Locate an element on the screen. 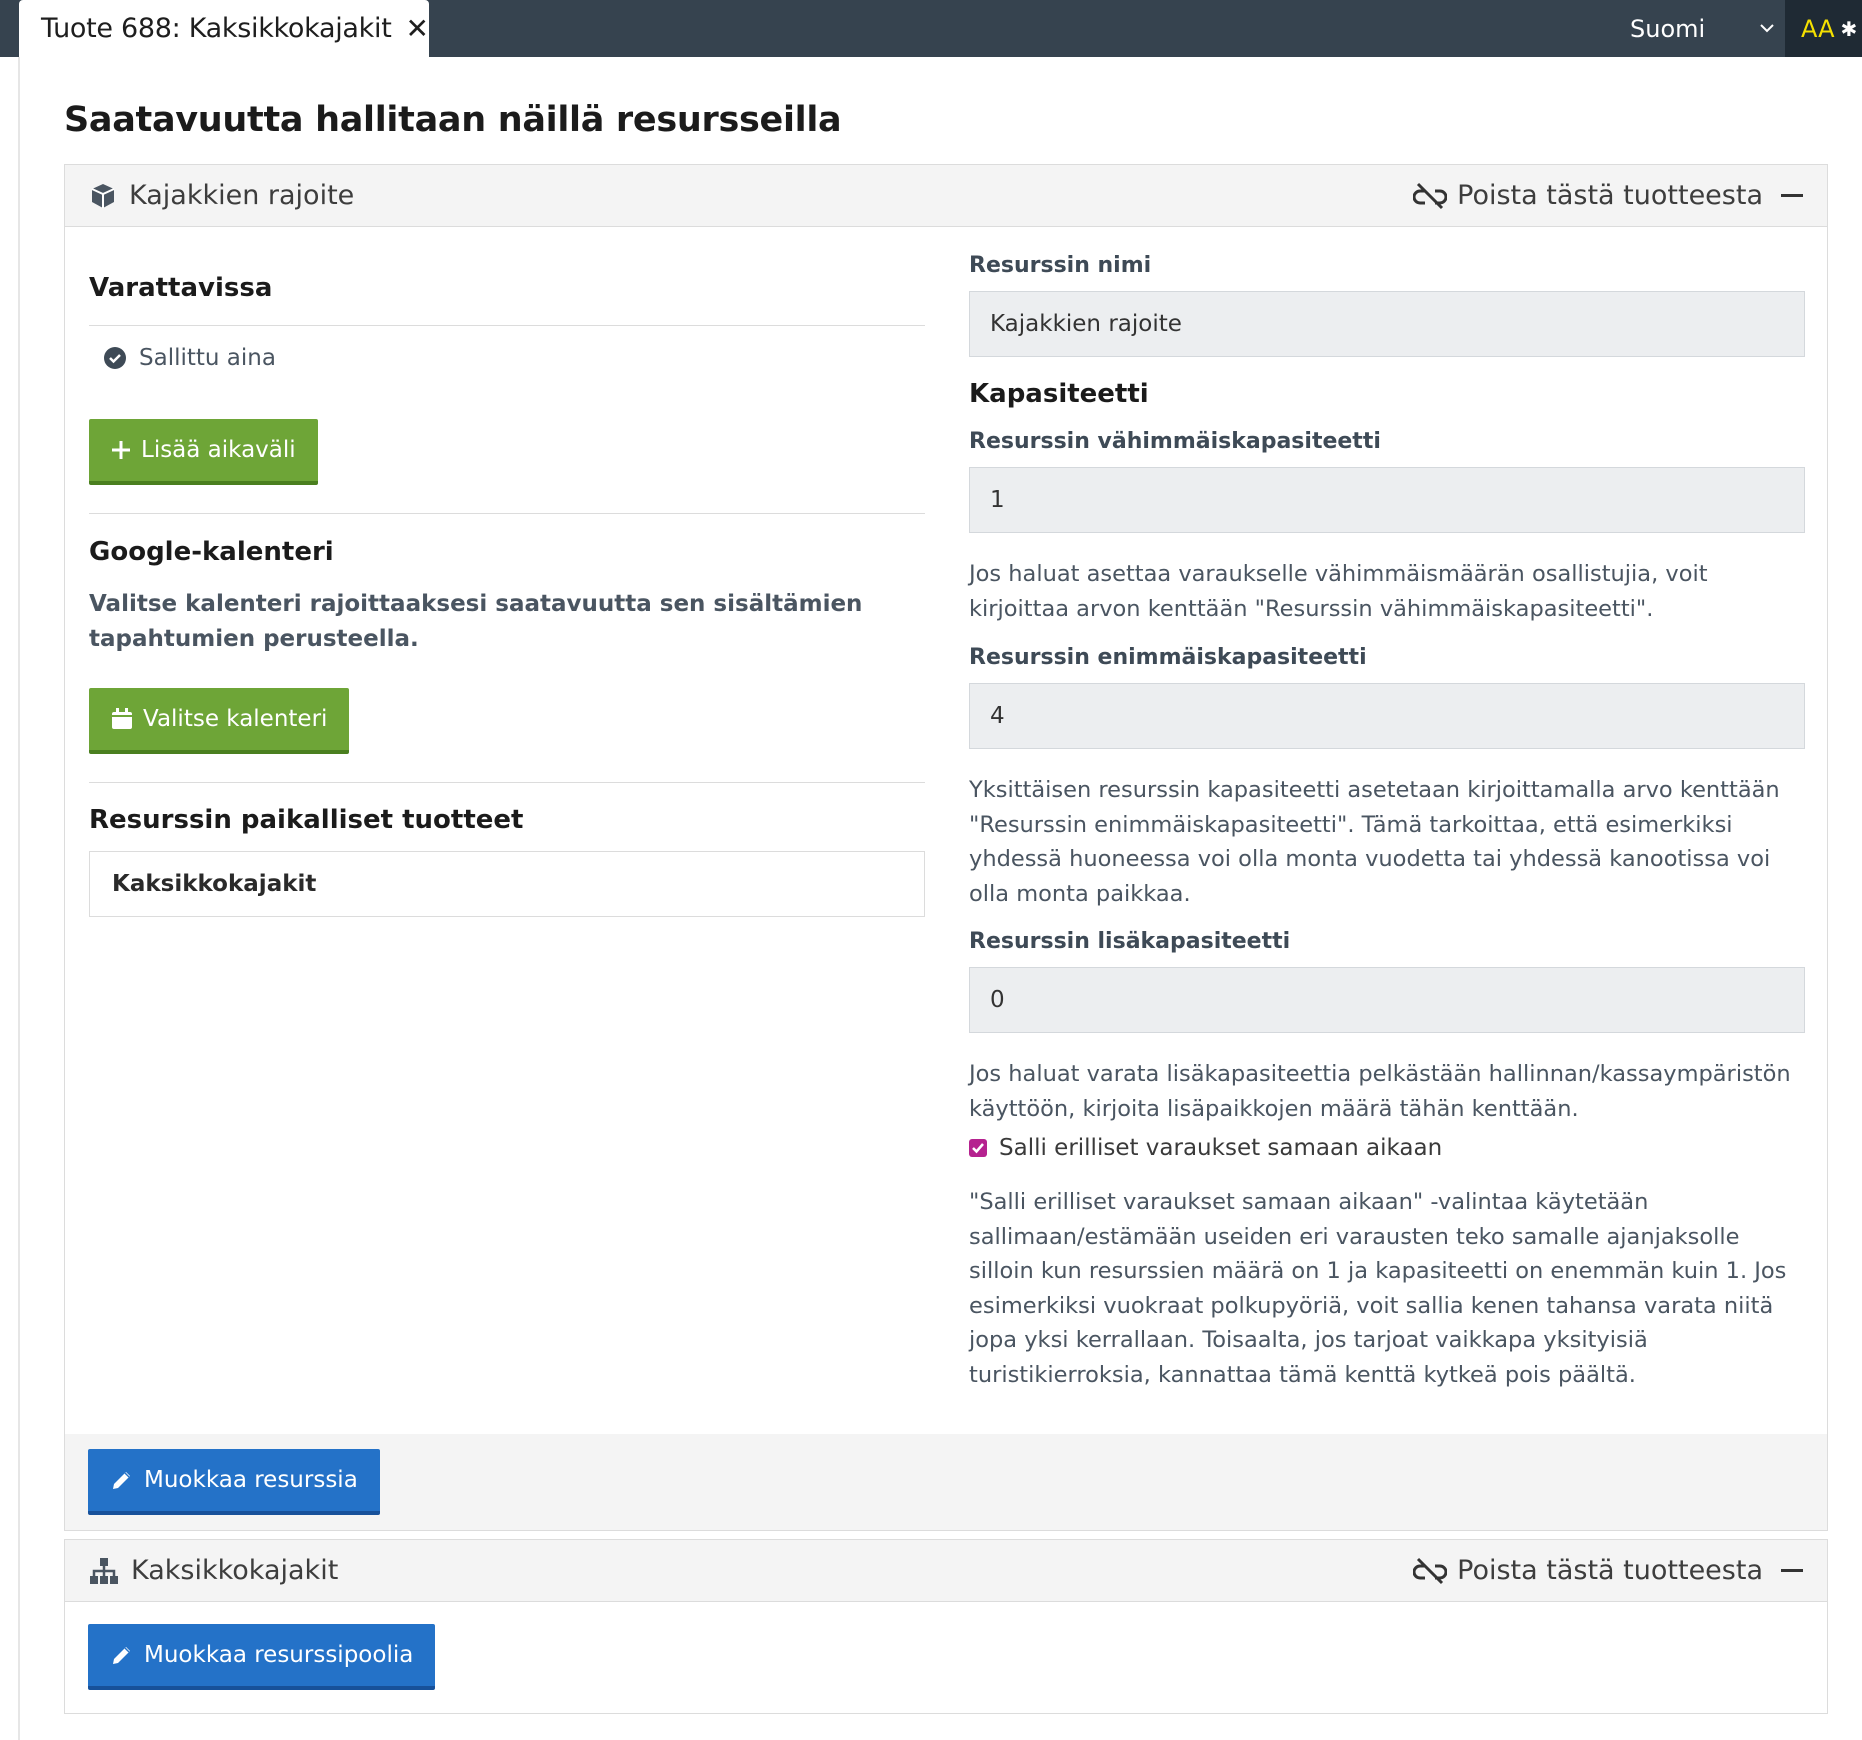 The image size is (1862, 1740). edit-resource-label: Muokkaa resurssia is located at coordinates (251, 1480).